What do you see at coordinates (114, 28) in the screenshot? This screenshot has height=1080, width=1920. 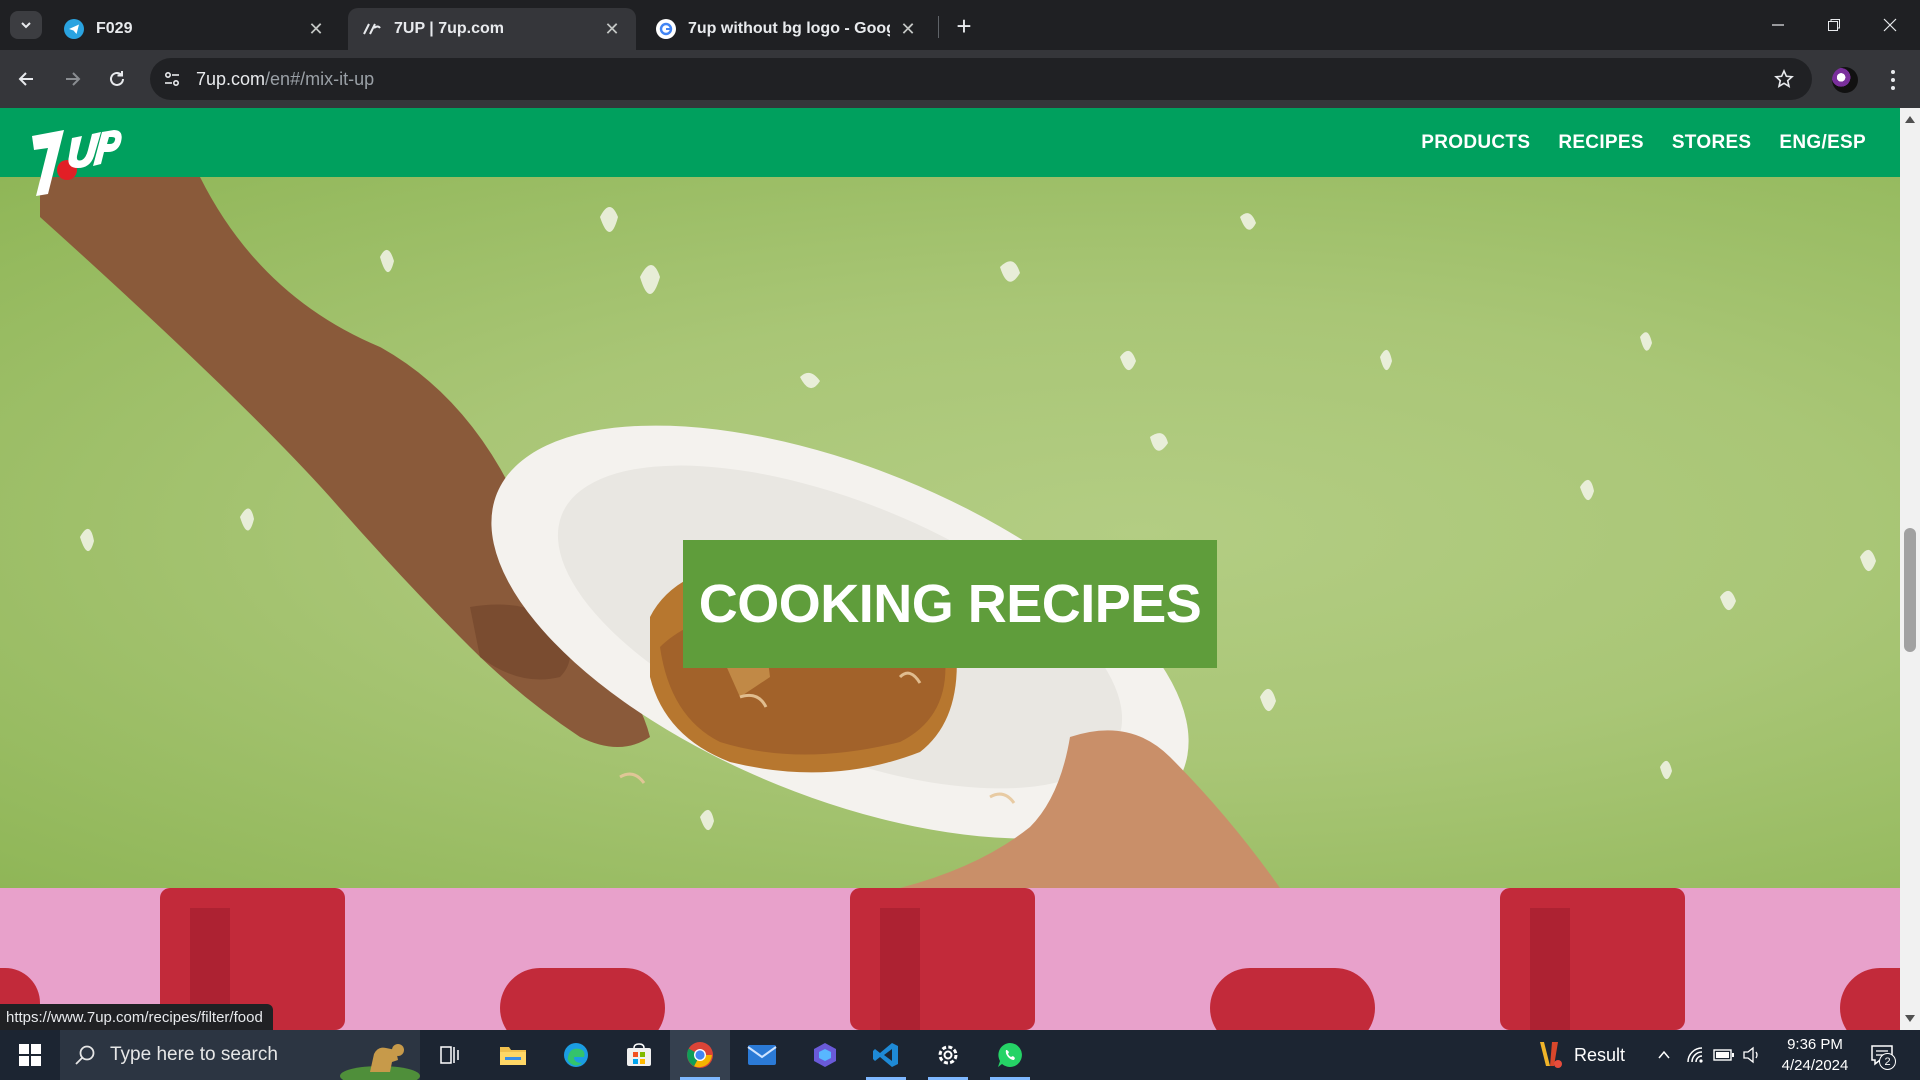 I see `tab-title: F029` at bounding box center [114, 28].